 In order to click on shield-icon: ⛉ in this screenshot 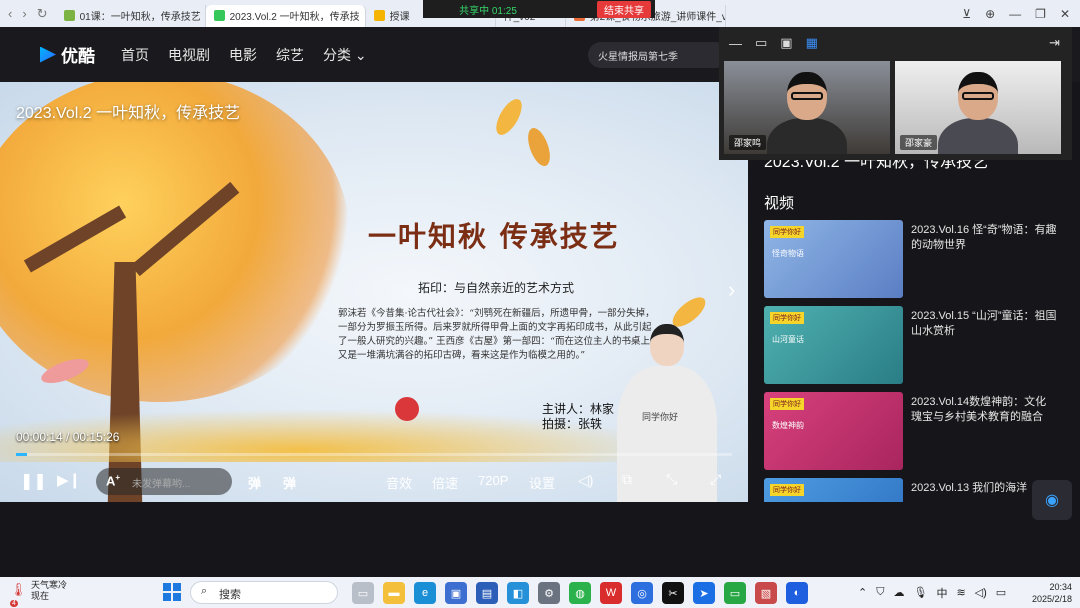, I will do `click(880, 592)`.